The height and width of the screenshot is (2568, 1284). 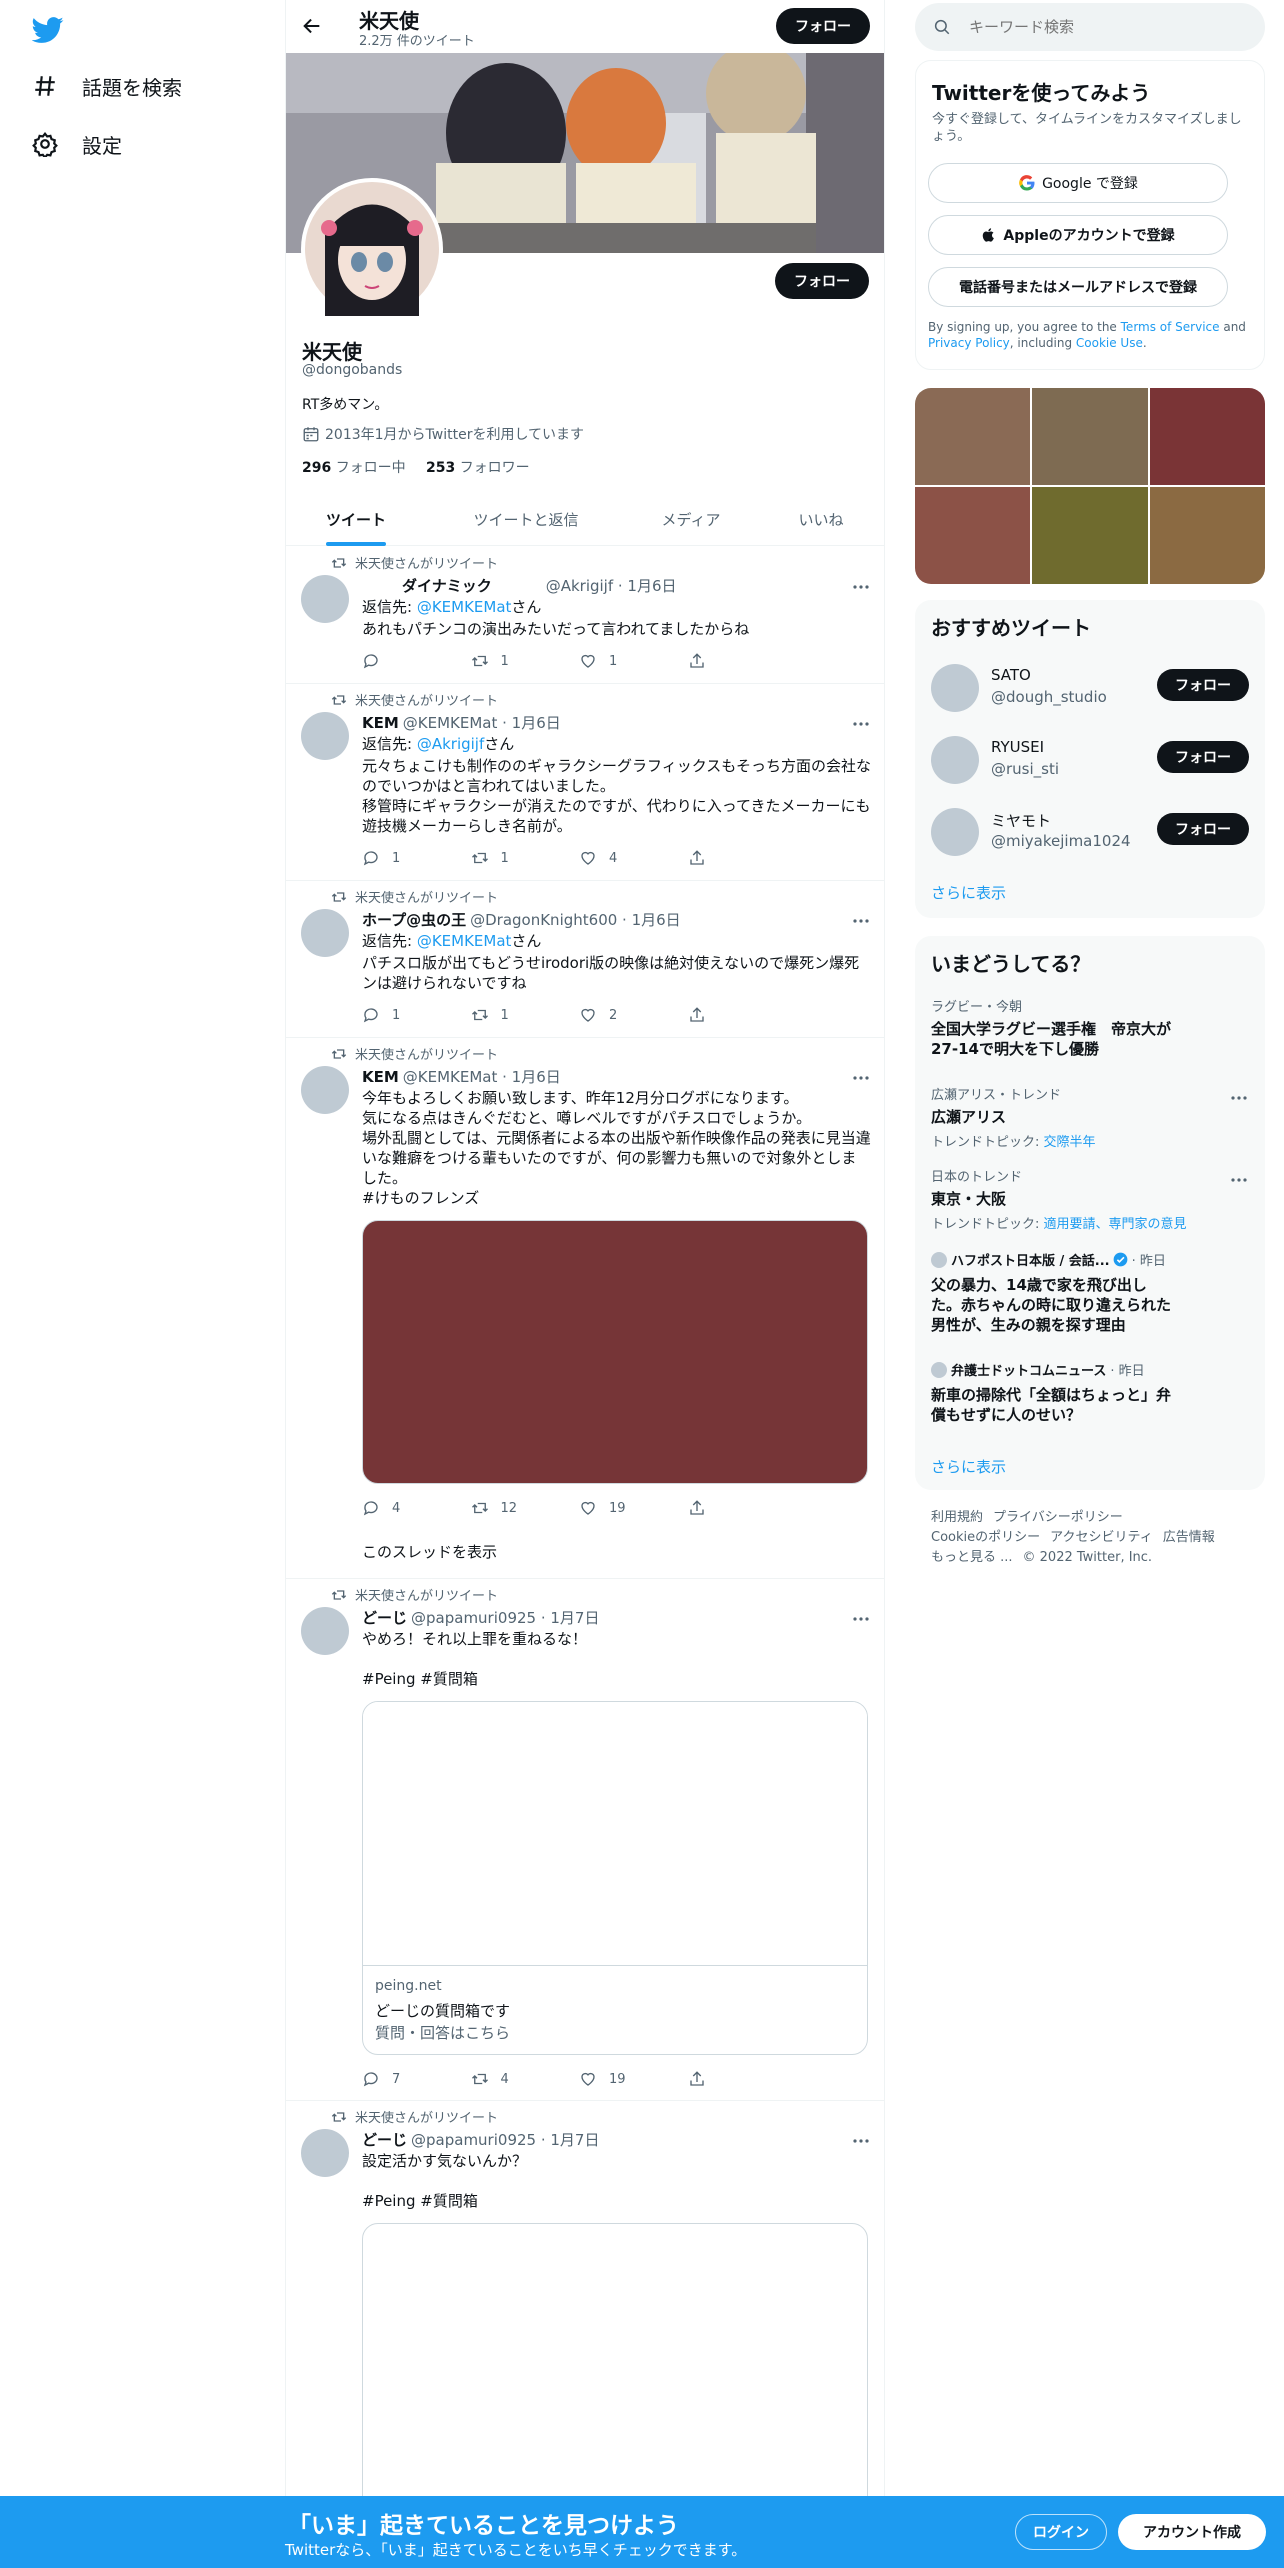 What do you see at coordinates (1078, 183) in the screenshot?
I see `google-signup-button: Google で登録` at bounding box center [1078, 183].